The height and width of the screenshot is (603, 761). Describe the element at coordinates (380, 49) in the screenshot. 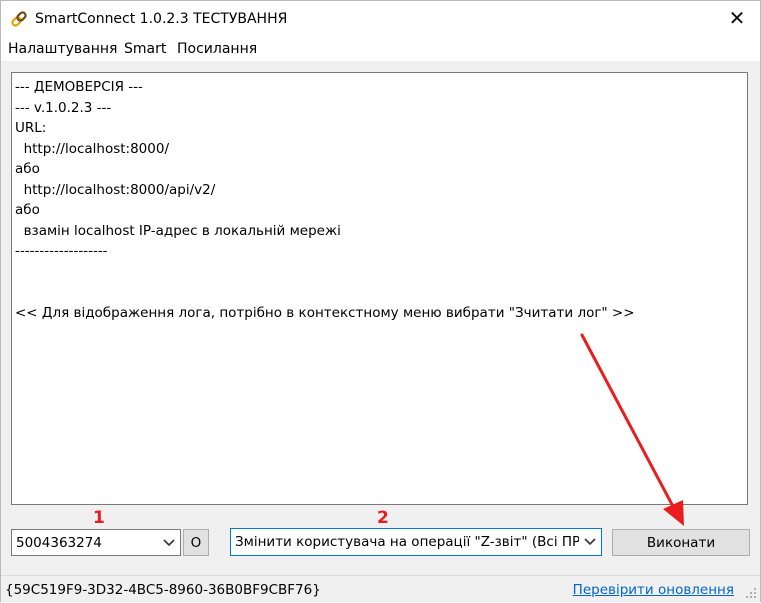

I see `menu-bar: Налаштування Smart Посилання` at that location.